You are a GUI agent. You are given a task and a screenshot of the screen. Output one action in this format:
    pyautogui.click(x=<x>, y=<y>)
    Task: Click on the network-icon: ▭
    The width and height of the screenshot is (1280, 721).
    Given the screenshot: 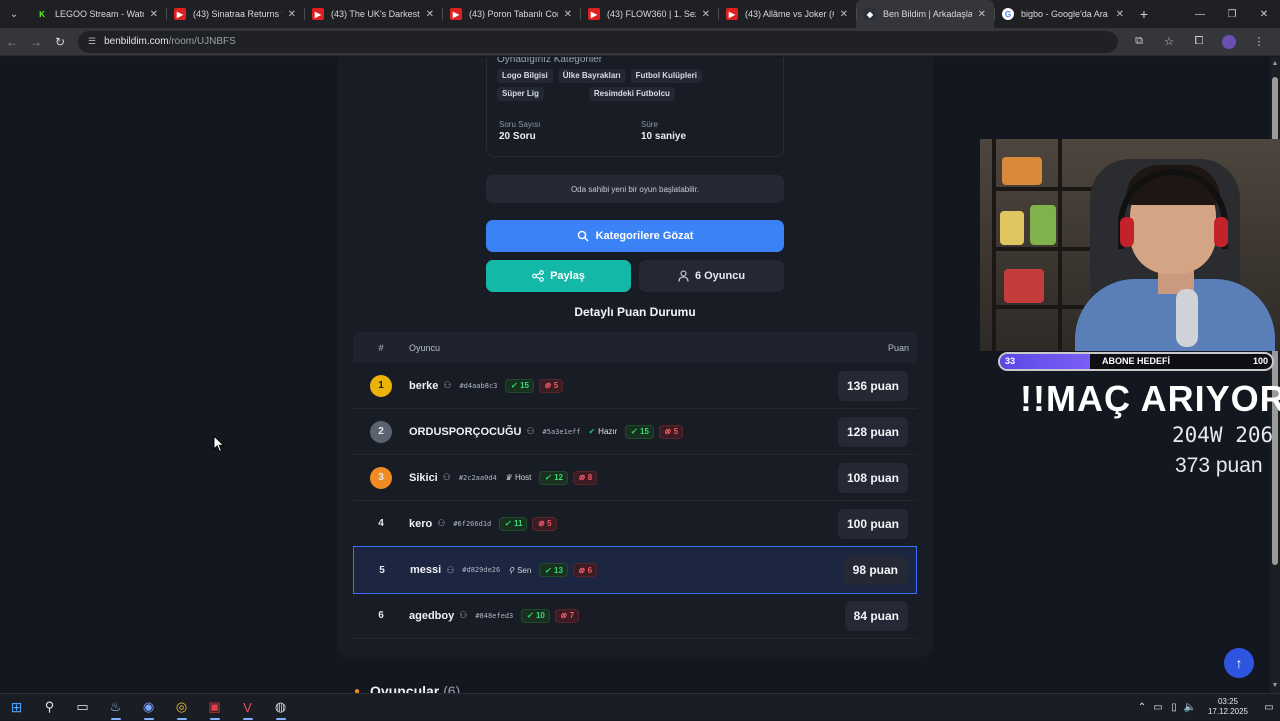 What is the action you would take?
    pyautogui.click(x=1158, y=707)
    